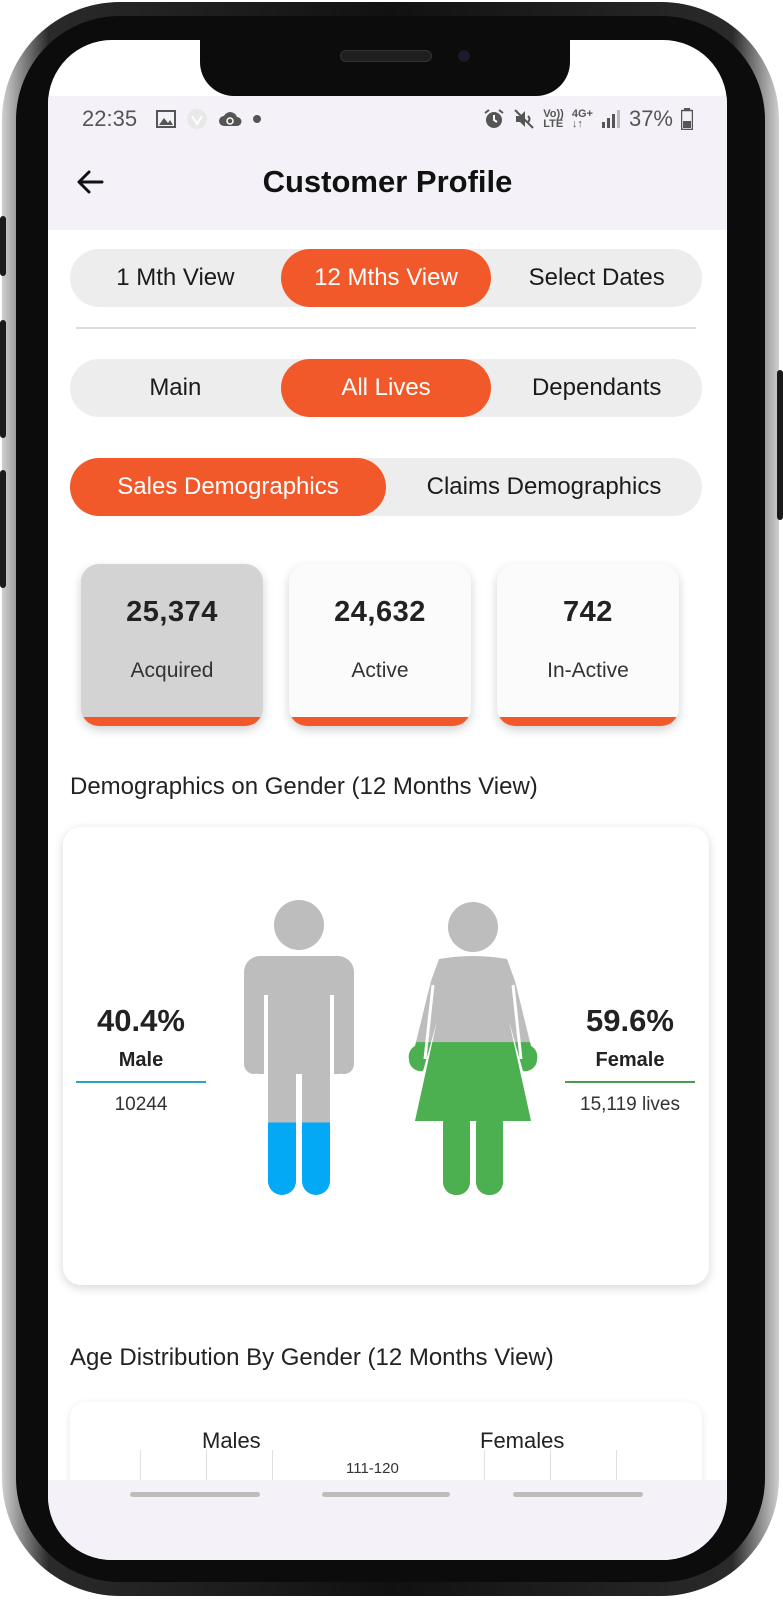 Image resolution: width=783 pixels, height=1600 pixels. What do you see at coordinates (172, 612) in the screenshot?
I see `stat-value: 25,374` at bounding box center [172, 612].